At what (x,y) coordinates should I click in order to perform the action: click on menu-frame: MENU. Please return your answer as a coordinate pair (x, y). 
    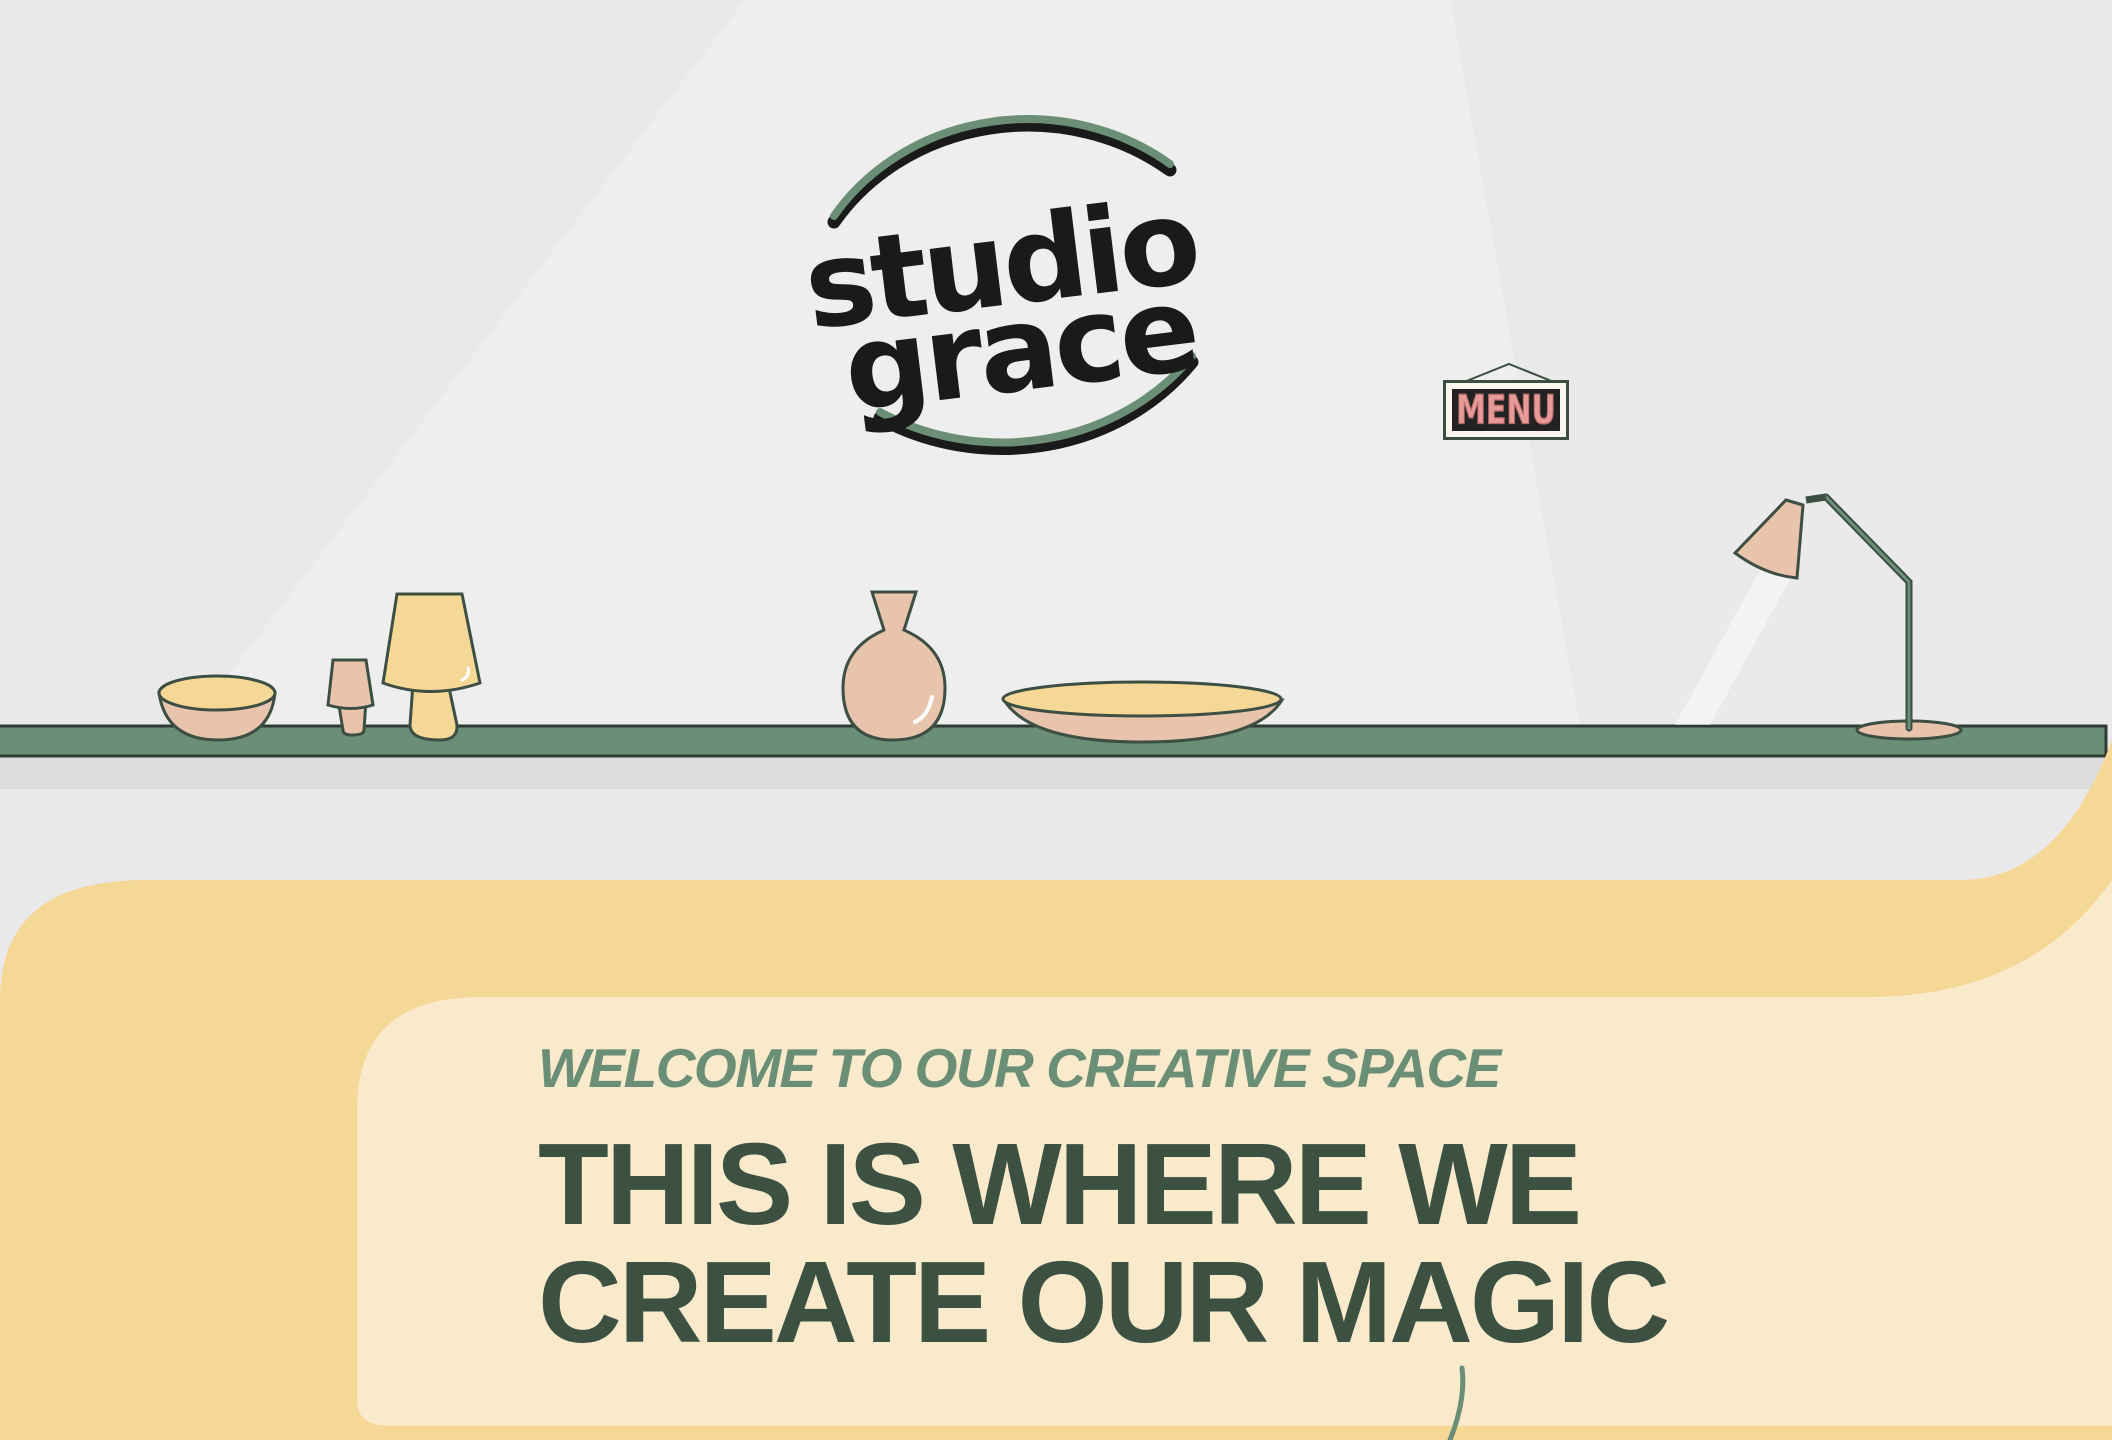
    Looking at the image, I should click on (1506, 410).